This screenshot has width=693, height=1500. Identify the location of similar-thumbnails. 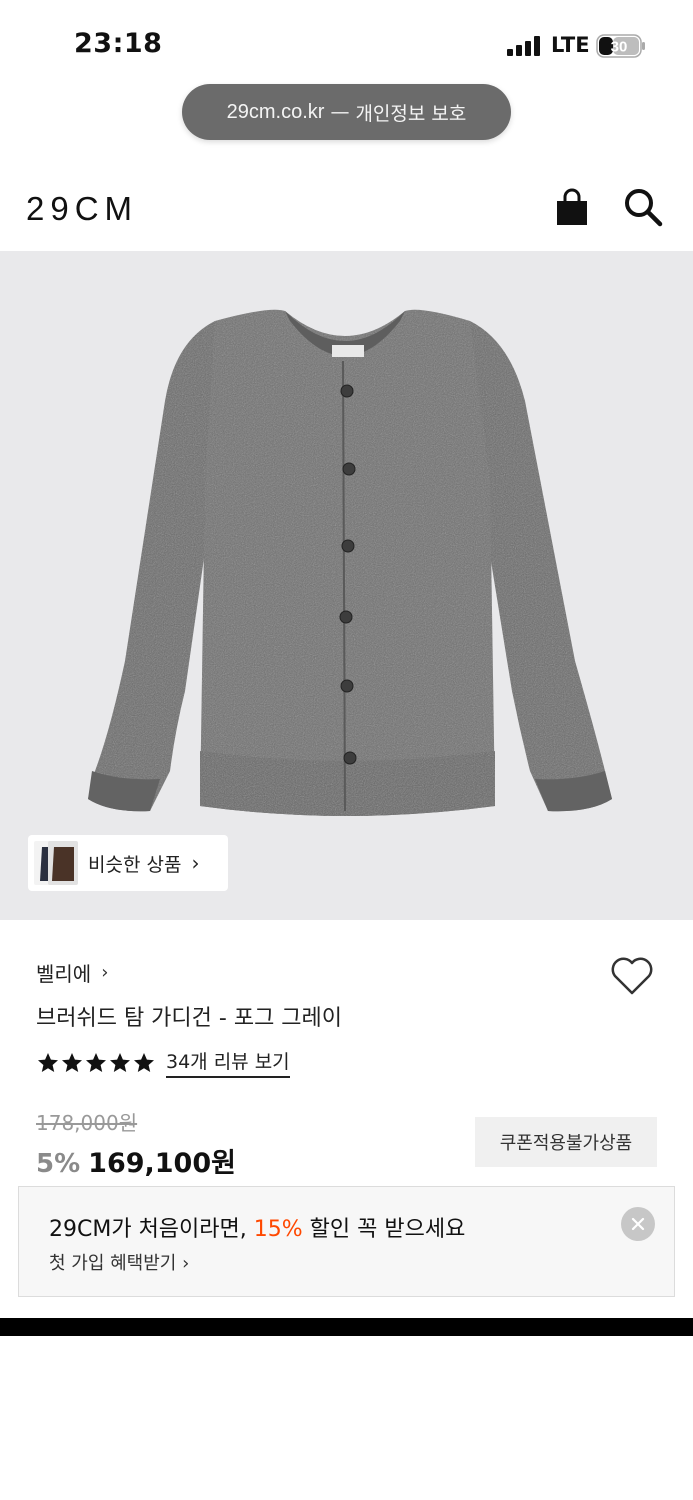
(53, 863).